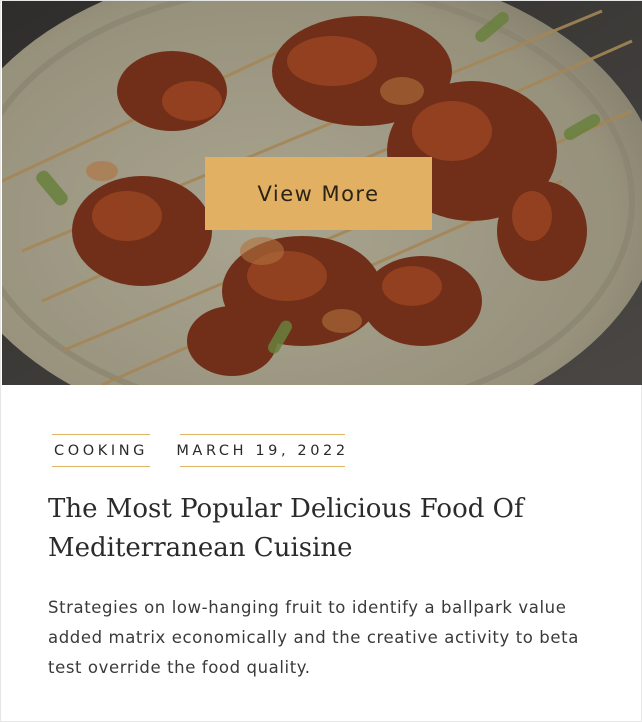  Describe the element at coordinates (260, 450) in the screenshot. I see `post-date: MARCH 19, 2022` at that location.